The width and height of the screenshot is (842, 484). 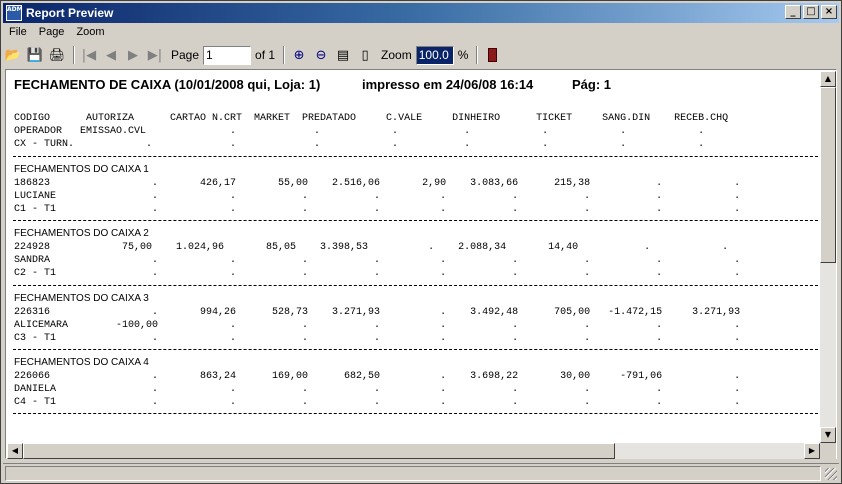 I want to click on menu-zoom: Zoom, so click(x=90, y=33).